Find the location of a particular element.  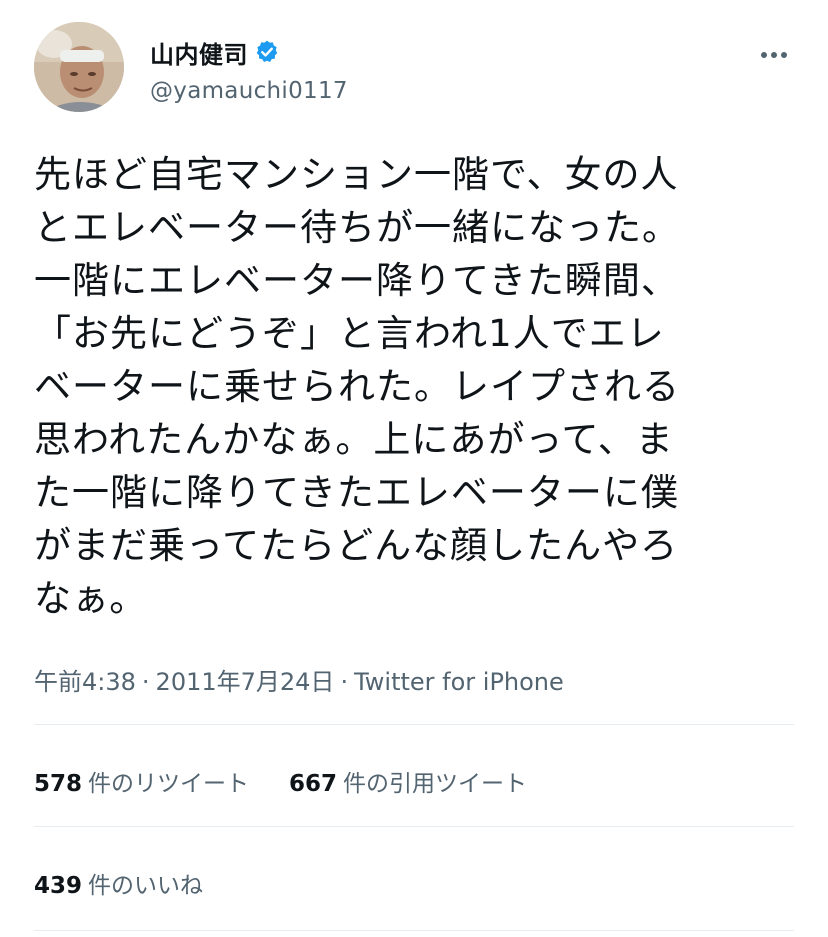

tweet-date: 2011年7月24日 is located at coordinates (245, 682).